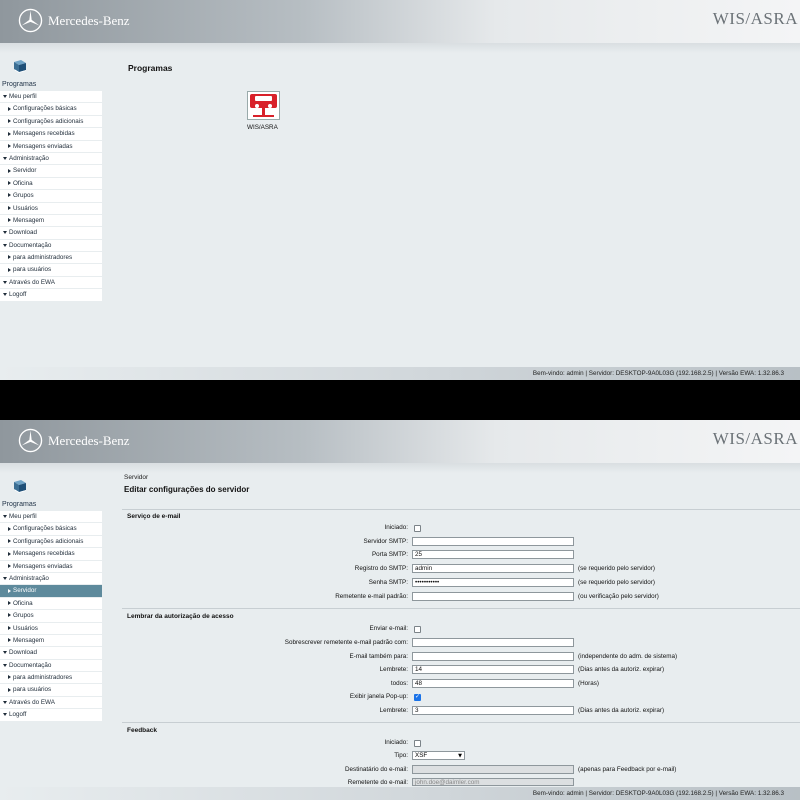 This screenshot has height=800, width=800. What do you see at coordinates (378, 656) in the screenshot?
I see `label-email-also: E-mail também para:` at bounding box center [378, 656].